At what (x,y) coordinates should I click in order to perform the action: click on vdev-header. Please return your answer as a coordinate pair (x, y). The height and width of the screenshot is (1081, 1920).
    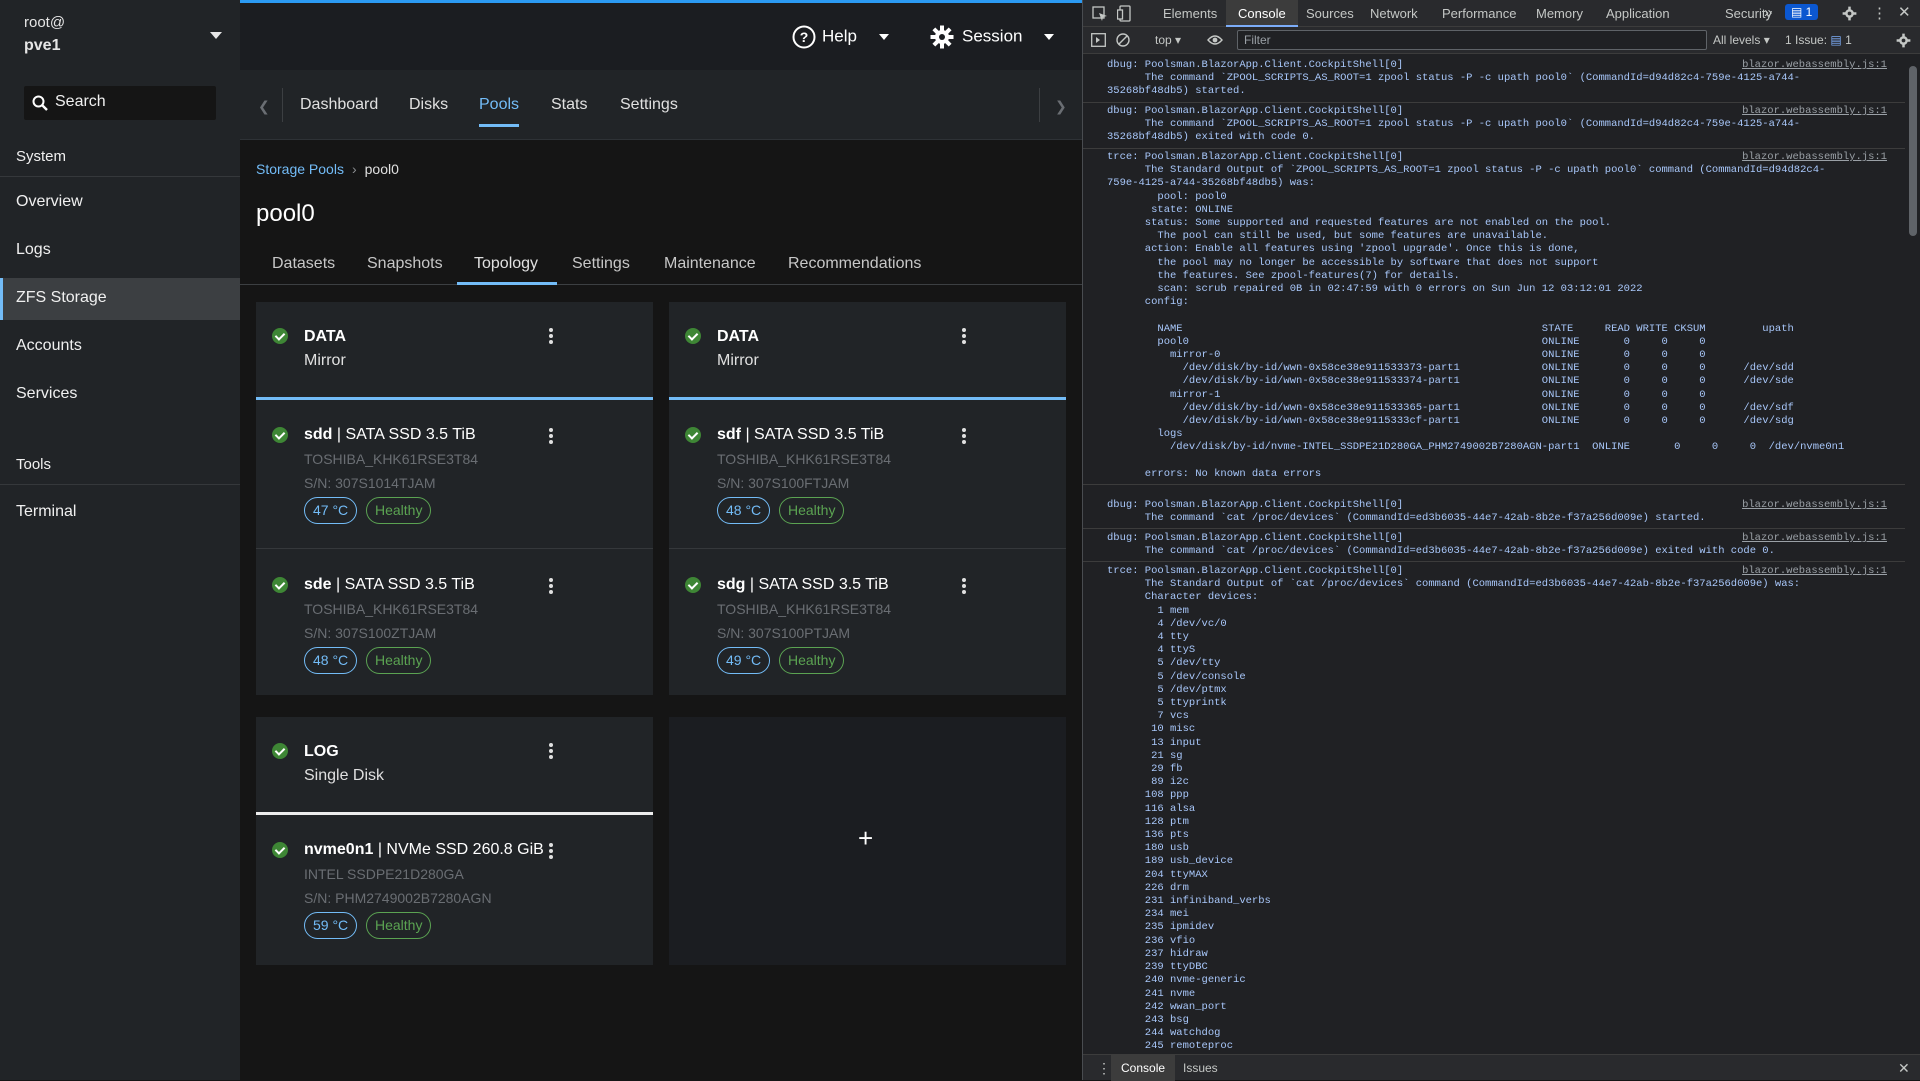
    Looking at the image, I should click on (867, 351).